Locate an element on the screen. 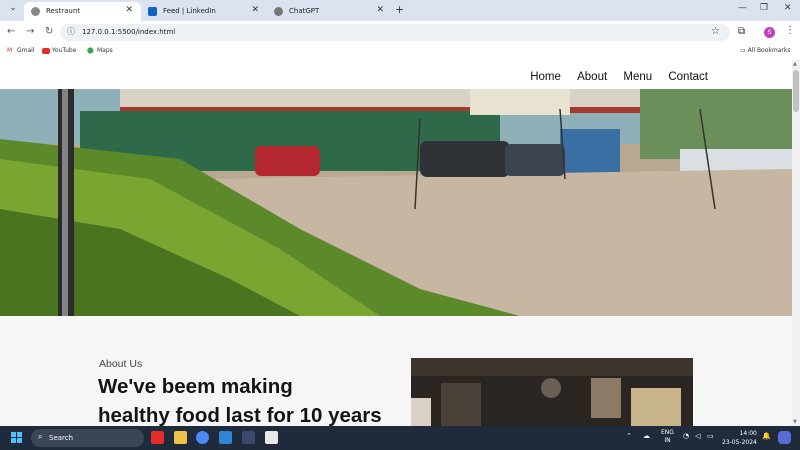 This screenshot has height=450, width=800. about-image is located at coordinates (552, 392).